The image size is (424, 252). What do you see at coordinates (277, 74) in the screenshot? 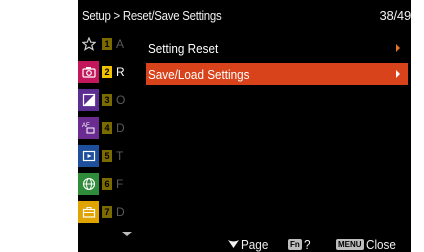
I see `menu-item-save-load-settings: Save/Load Settings` at bounding box center [277, 74].